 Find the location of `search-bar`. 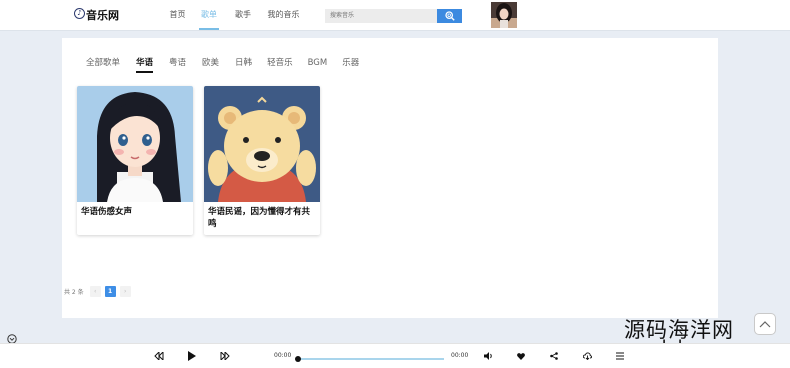

search-bar is located at coordinates (393, 16).